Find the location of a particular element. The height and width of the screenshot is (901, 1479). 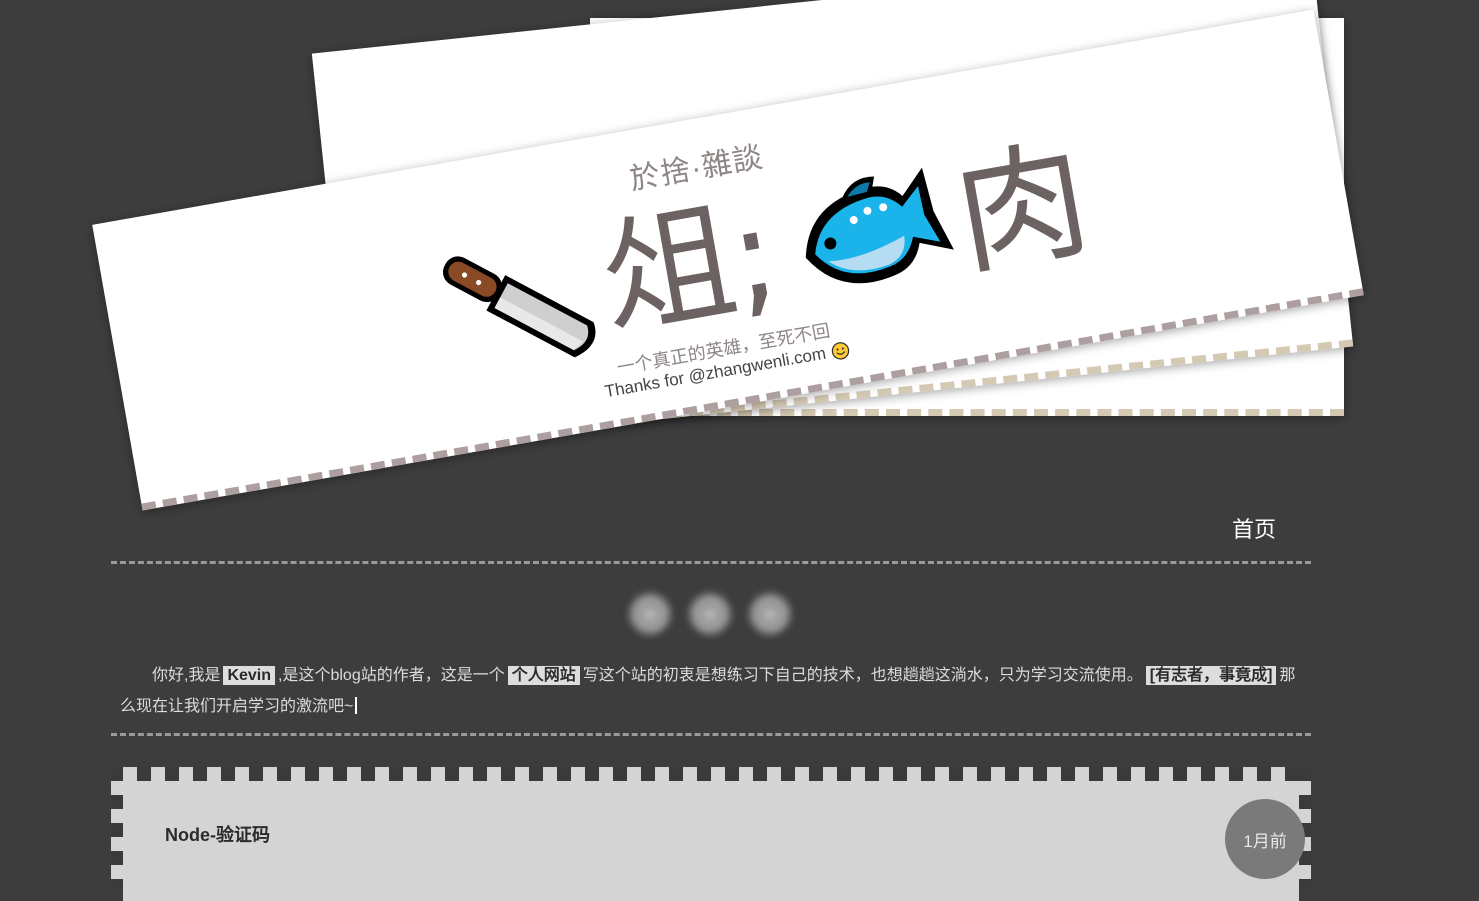

fish-icon is located at coordinates (879, 225).